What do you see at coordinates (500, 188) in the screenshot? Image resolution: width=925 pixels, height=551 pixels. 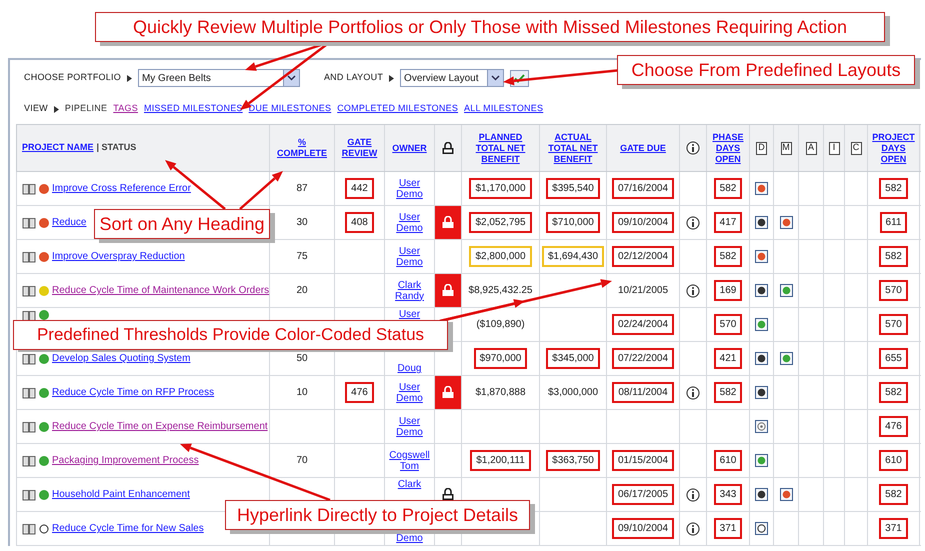 I see `value-cell: $1,170,000` at bounding box center [500, 188].